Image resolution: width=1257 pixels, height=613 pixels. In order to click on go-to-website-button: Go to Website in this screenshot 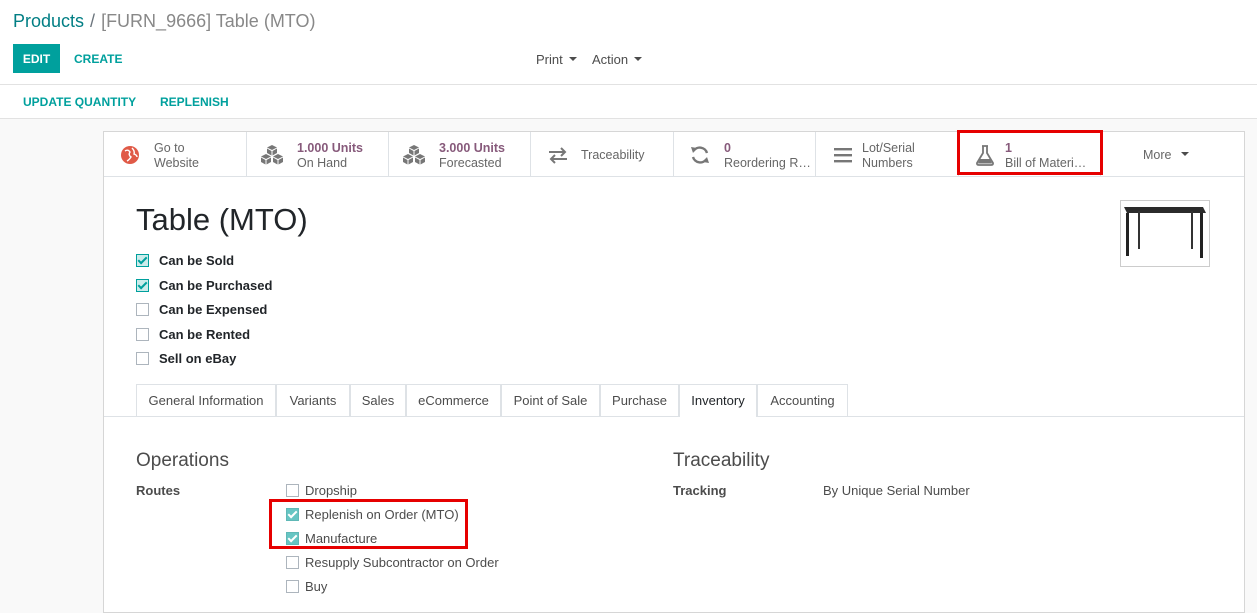, I will do `click(175, 154)`.